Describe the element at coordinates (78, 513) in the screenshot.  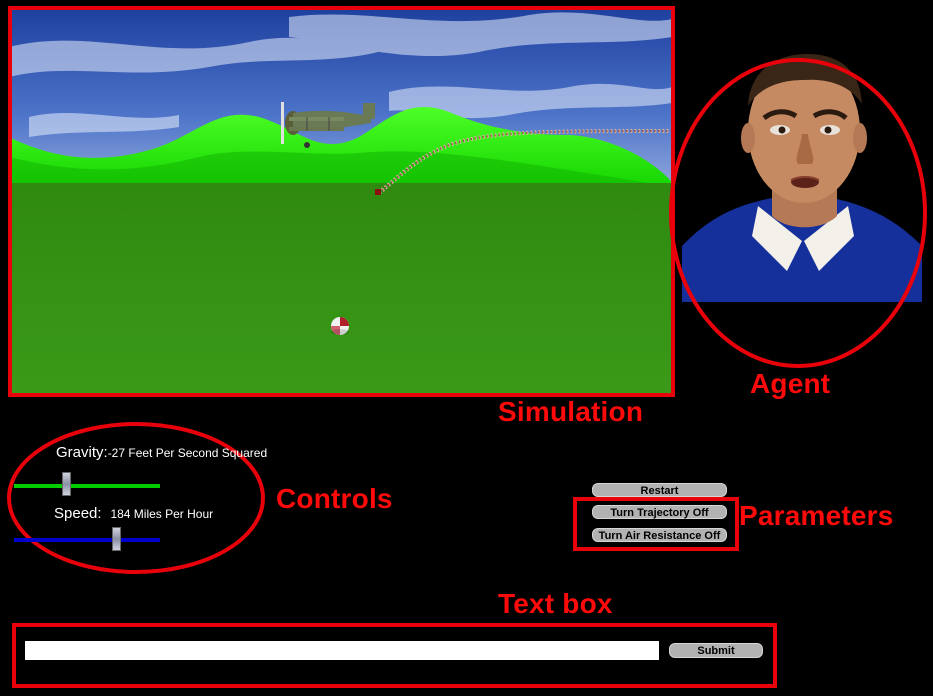
I see `speed-label: Speed:` at that location.